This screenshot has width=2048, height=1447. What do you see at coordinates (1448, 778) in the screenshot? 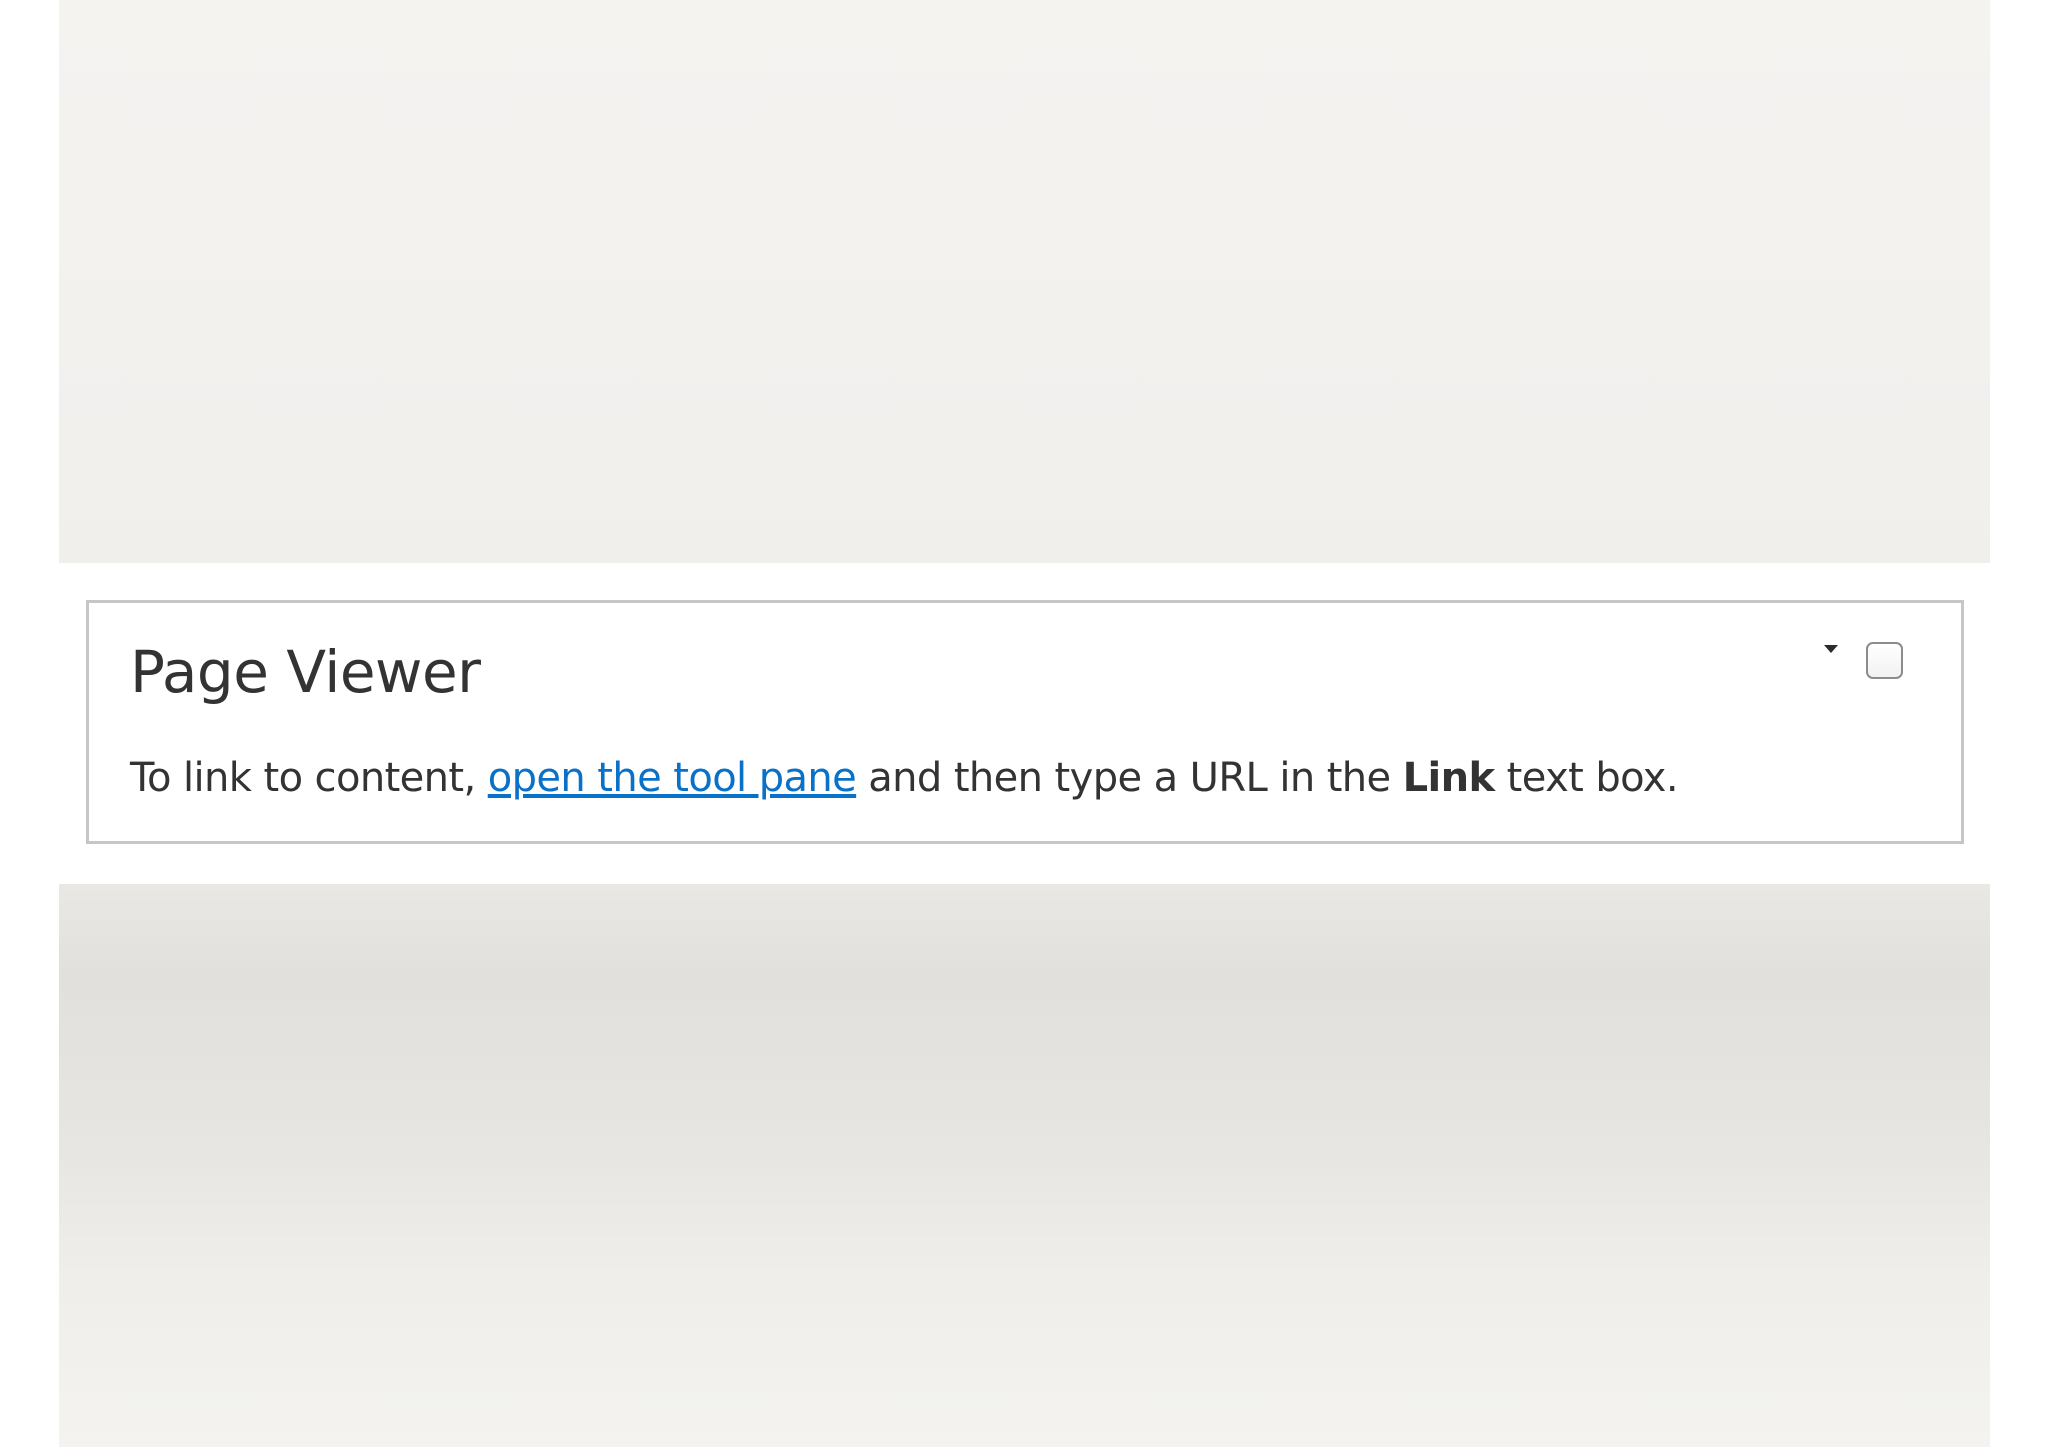
I see `link-field-name: Link` at bounding box center [1448, 778].